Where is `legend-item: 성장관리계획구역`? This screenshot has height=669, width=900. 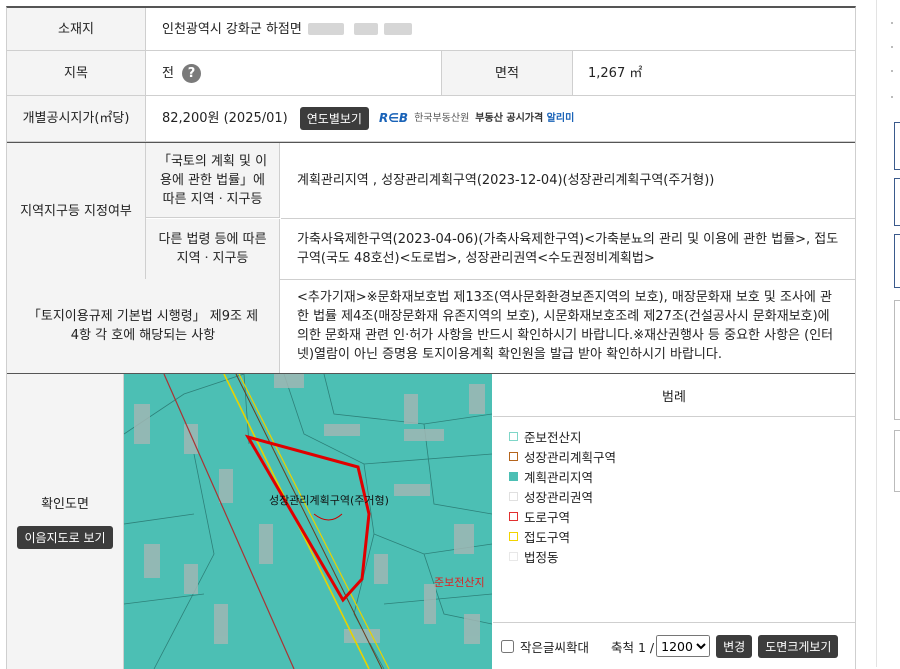 legend-item: 성장관리계획구역 is located at coordinates (562, 456).